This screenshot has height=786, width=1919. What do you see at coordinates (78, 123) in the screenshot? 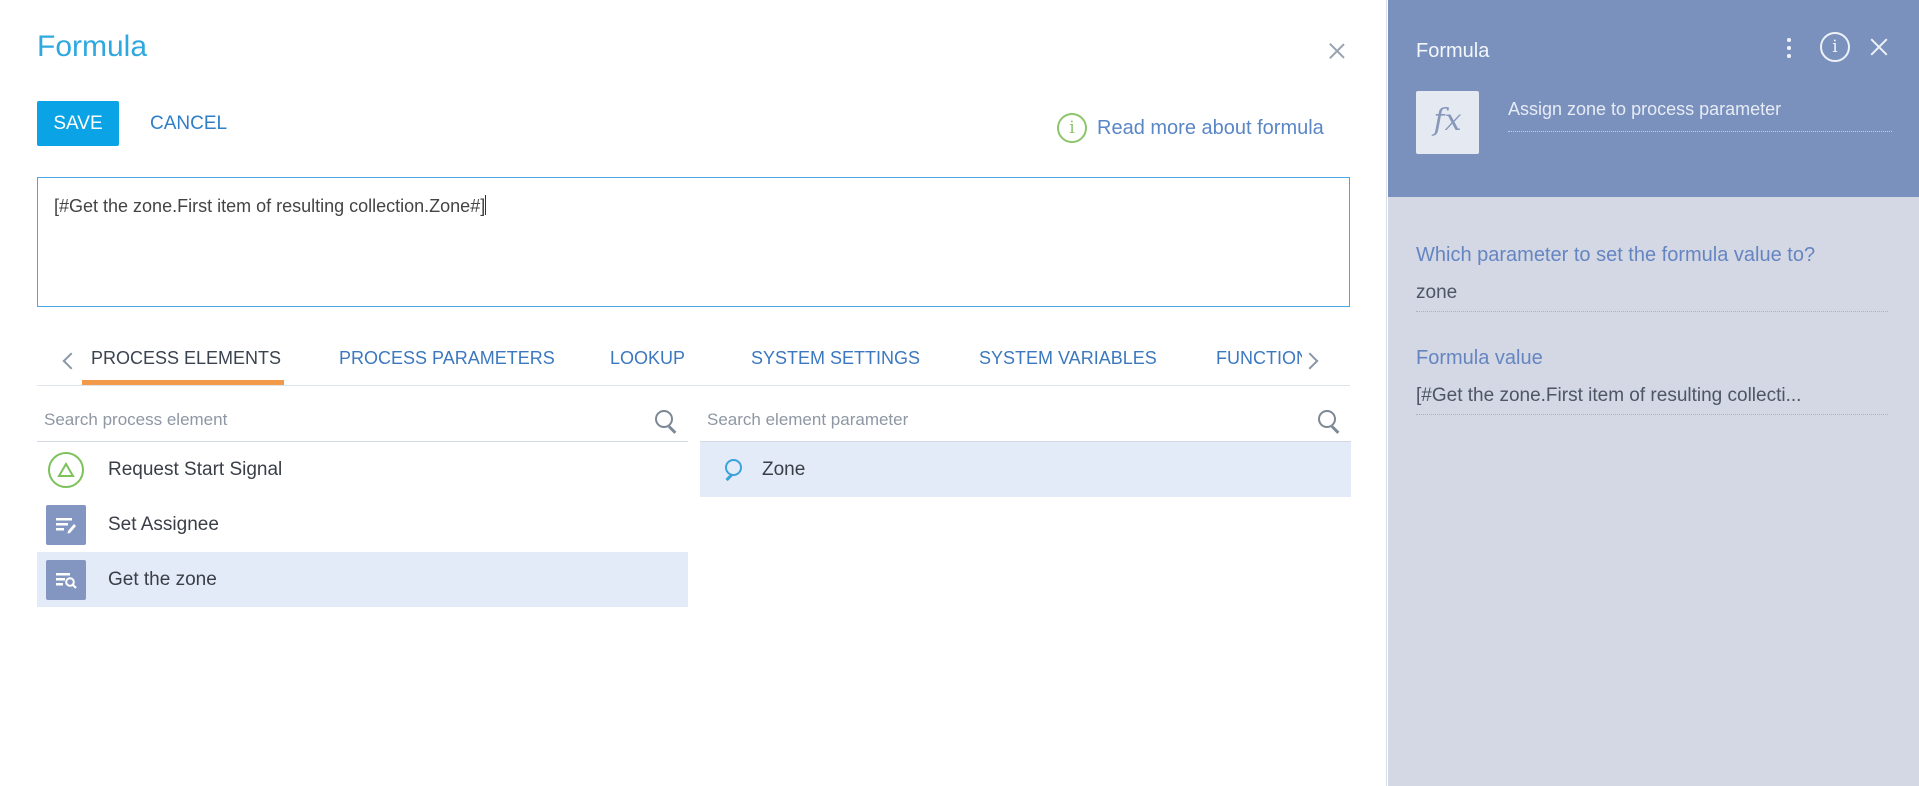
I see `save-button: SAVE` at bounding box center [78, 123].